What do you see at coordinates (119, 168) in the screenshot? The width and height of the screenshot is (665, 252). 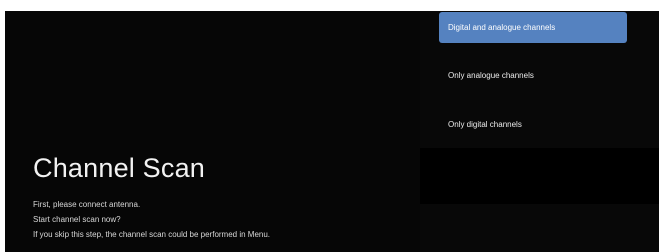 I see `page-title: Channel Scan` at bounding box center [119, 168].